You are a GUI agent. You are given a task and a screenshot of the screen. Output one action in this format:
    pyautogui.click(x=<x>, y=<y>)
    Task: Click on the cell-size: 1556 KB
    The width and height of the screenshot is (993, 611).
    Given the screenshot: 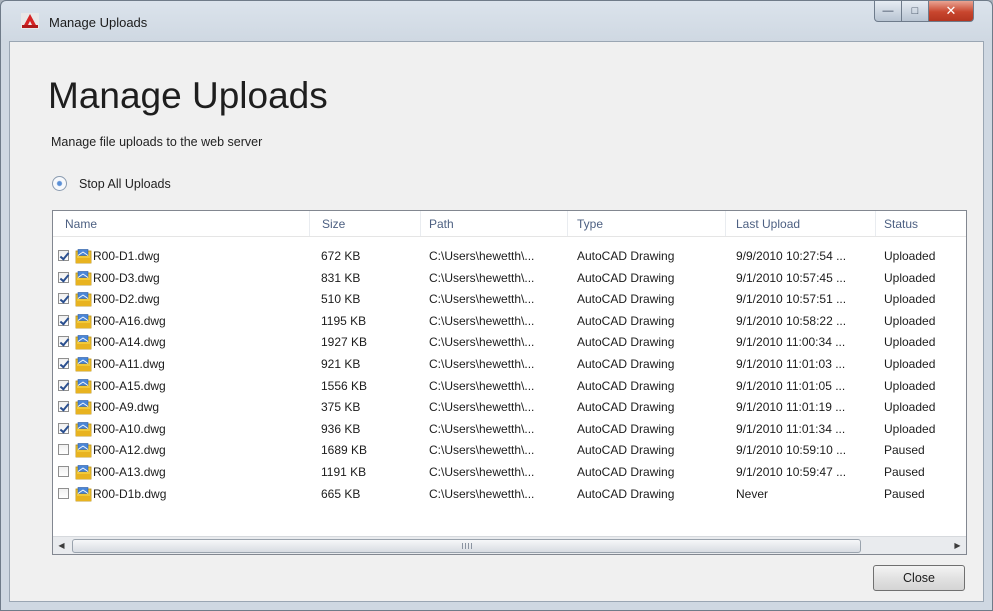 What is the action you would take?
    pyautogui.click(x=344, y=385)
    